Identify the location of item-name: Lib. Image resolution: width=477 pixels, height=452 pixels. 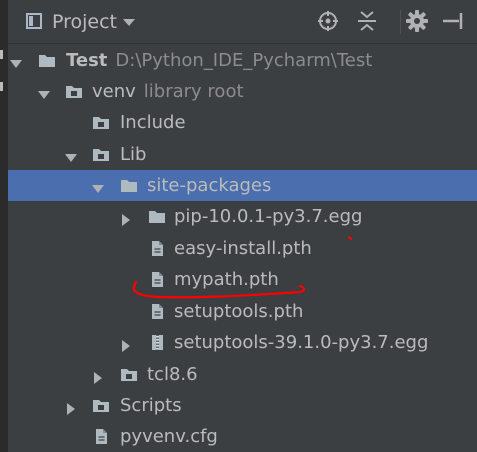
(133, 154).